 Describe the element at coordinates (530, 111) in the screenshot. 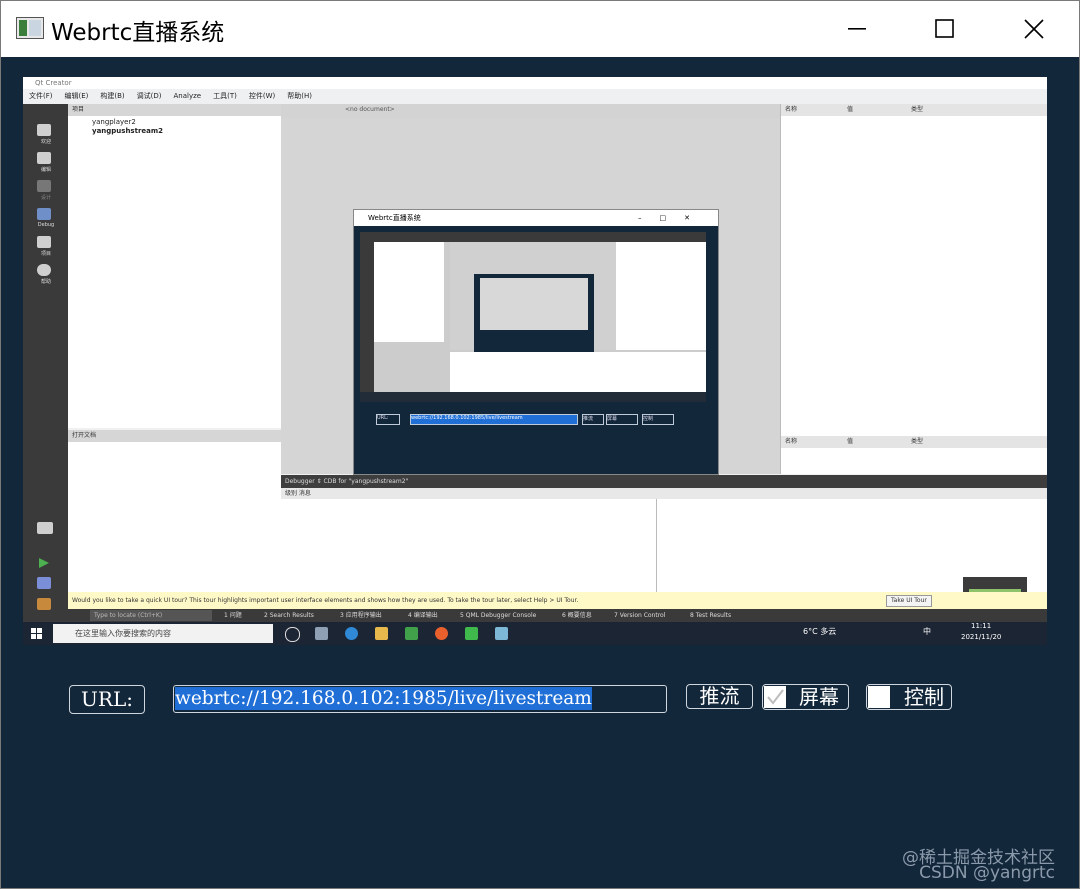

I see `editor-tabbar: <no document>` at that location.